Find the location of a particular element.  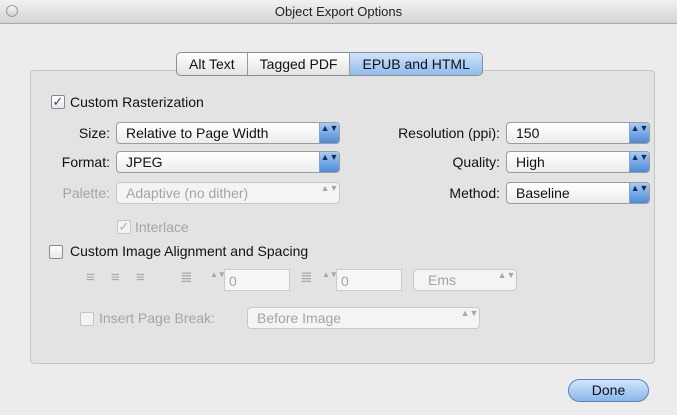

space-before-icon: ≣ is located at coordinates (186, 277).